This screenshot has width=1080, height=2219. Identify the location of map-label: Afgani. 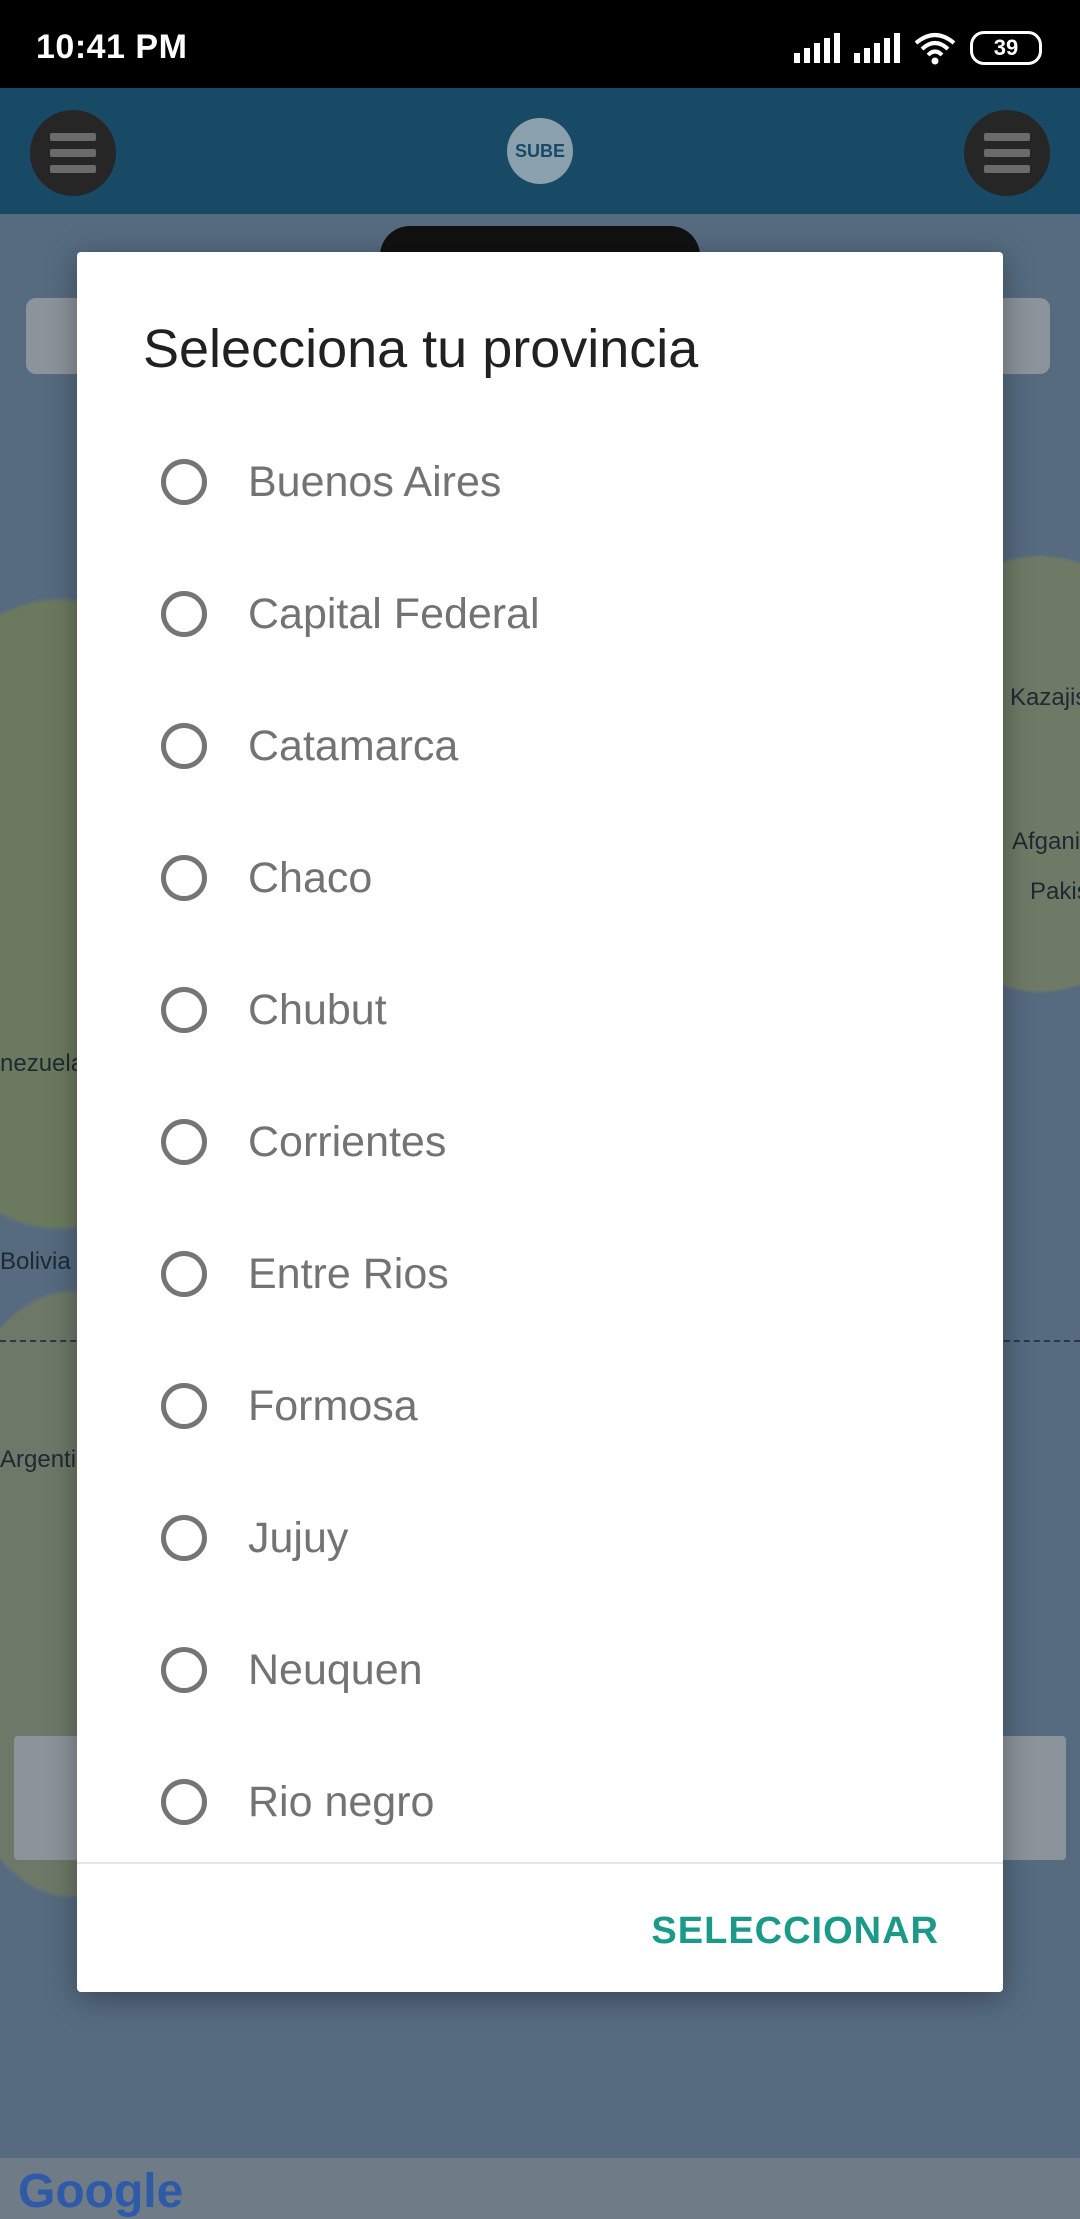
(1046, 841).